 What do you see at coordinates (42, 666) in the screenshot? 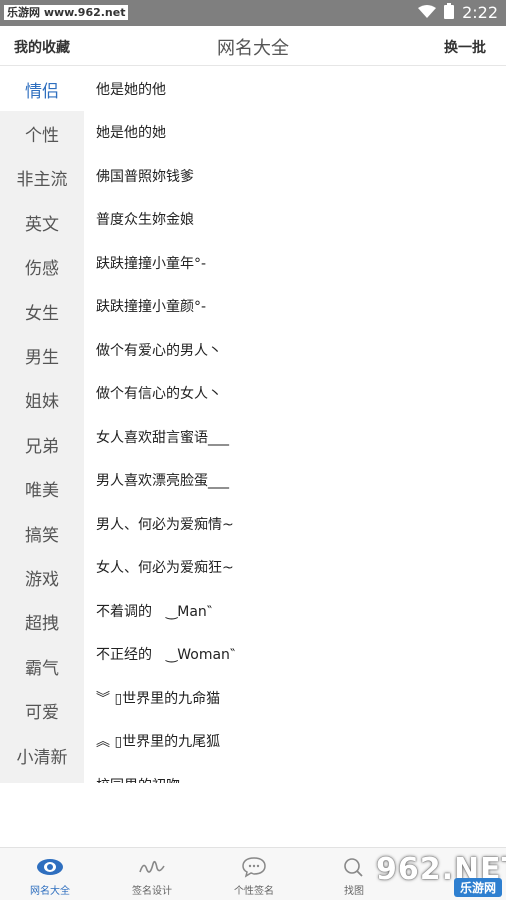
I see `sidebar-item-domineering: 霸气` at bounding box center [42, 666].